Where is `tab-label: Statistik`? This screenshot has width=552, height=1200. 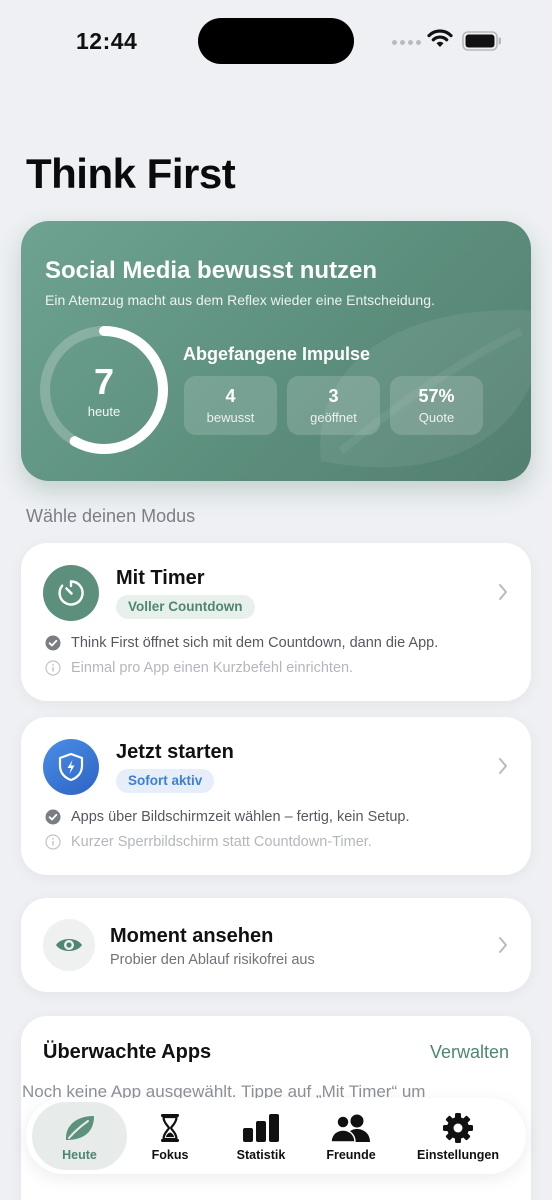 tab-label: Statistik is located at coordinates (261, 1155).